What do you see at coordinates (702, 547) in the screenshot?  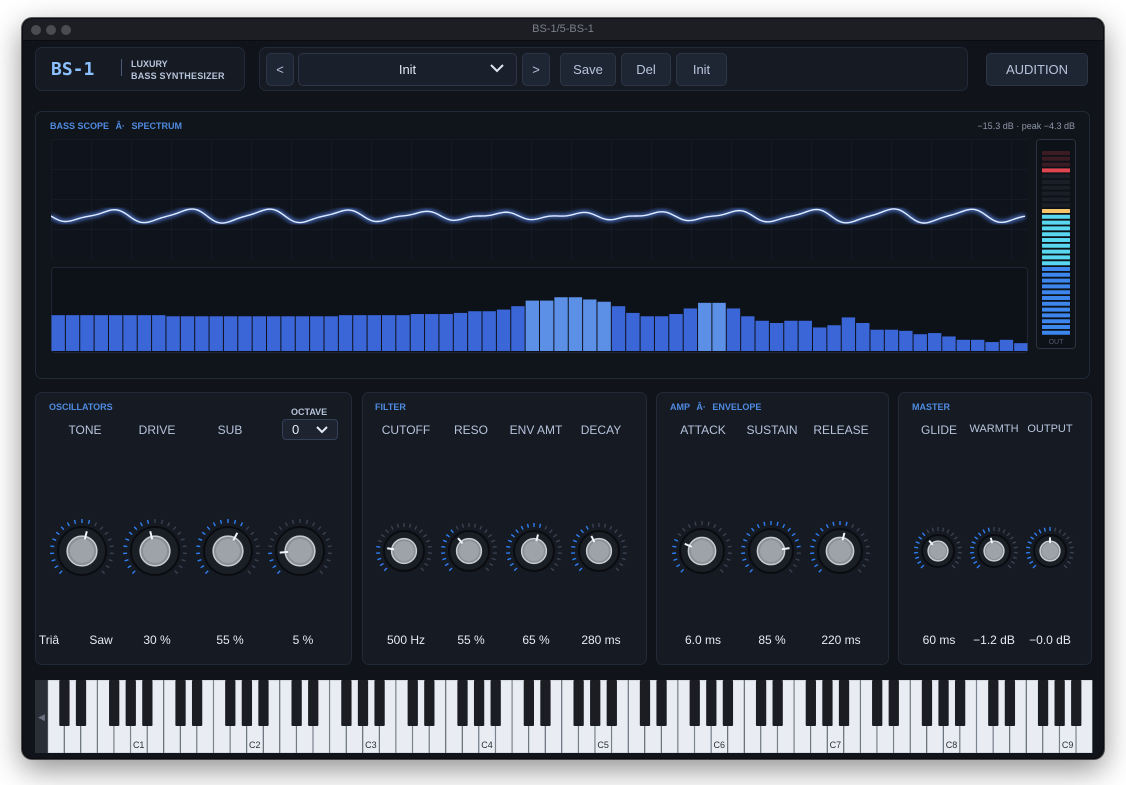 I see `attack-knob` at bounding box center [702, 547].